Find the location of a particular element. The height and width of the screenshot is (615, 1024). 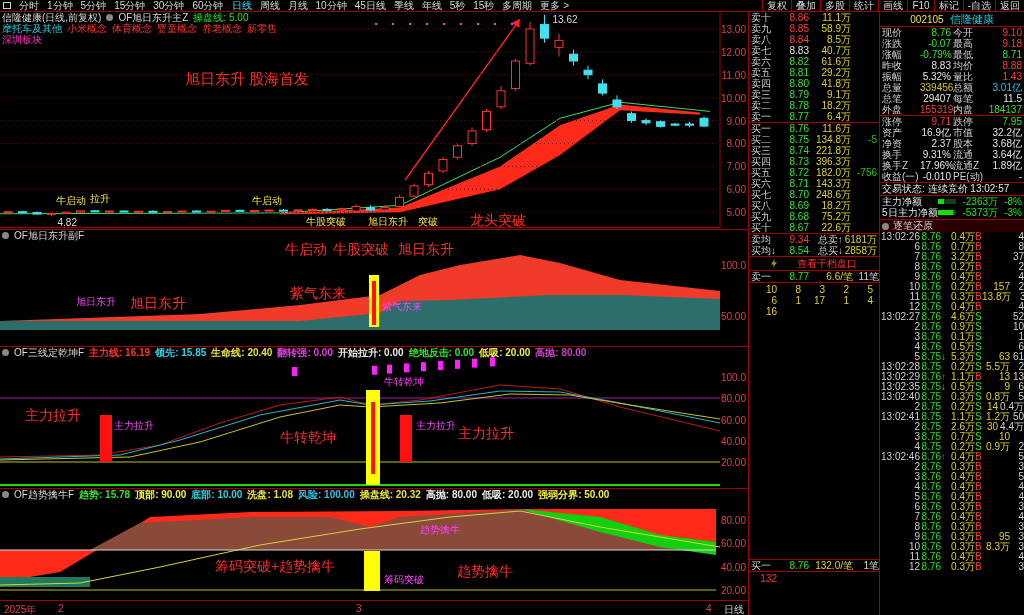

period-tab: 更多 > is located at coordinates (555, 5).